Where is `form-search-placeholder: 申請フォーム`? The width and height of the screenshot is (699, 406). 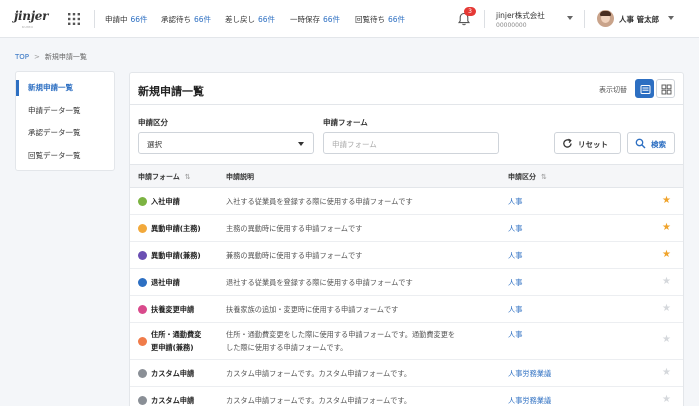 form-search-placeholder: 申請フォーム is located at coordinates (354, 144).